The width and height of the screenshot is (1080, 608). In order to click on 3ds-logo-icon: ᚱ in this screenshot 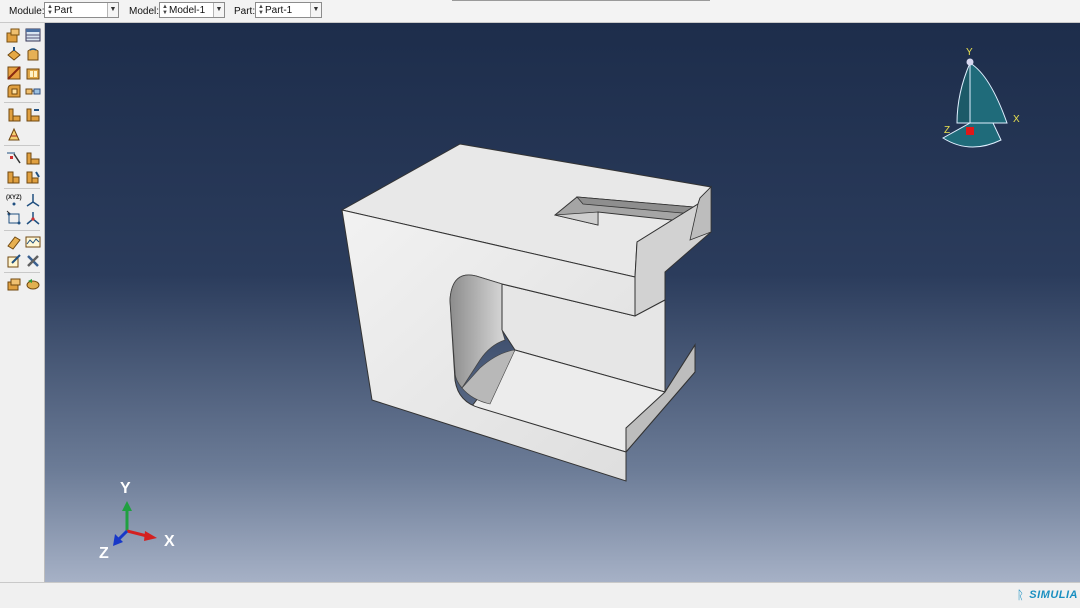, I will do `click(1020, 595)`.